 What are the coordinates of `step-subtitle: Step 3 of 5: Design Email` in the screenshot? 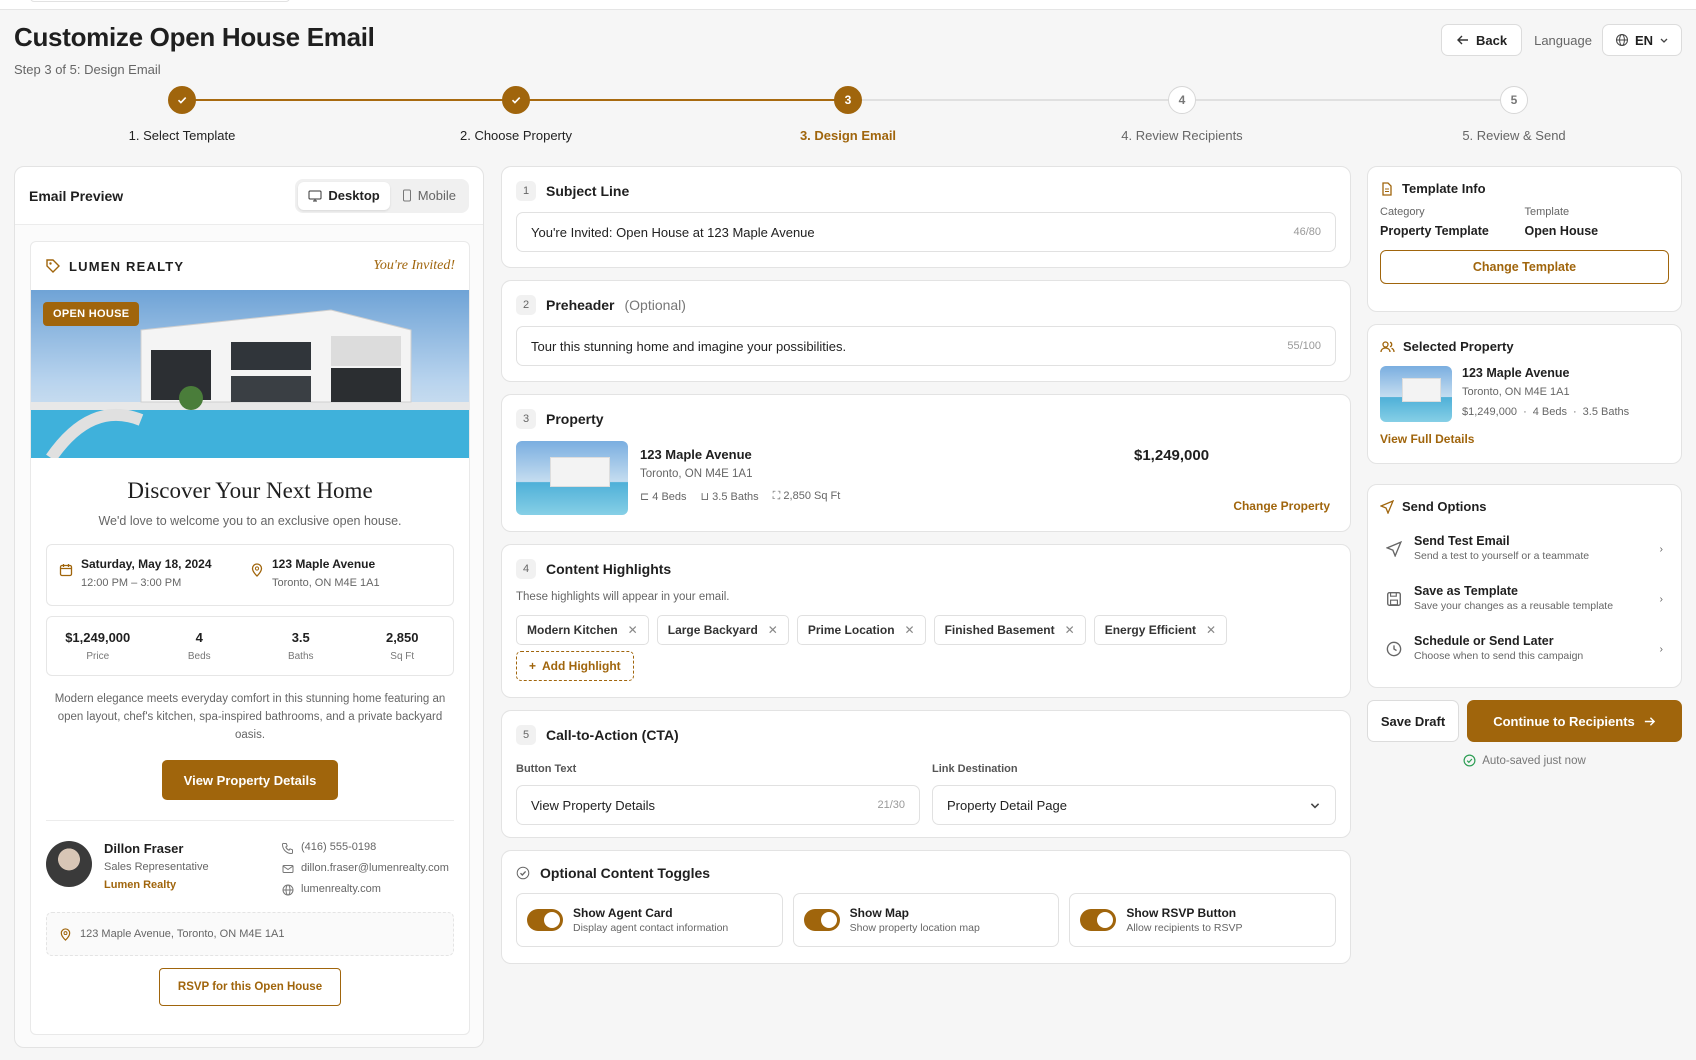 It's located at (87, 69).